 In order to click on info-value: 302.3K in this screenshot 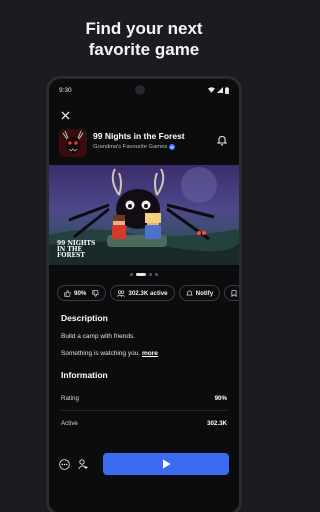, I will do `click(217, 423)`.